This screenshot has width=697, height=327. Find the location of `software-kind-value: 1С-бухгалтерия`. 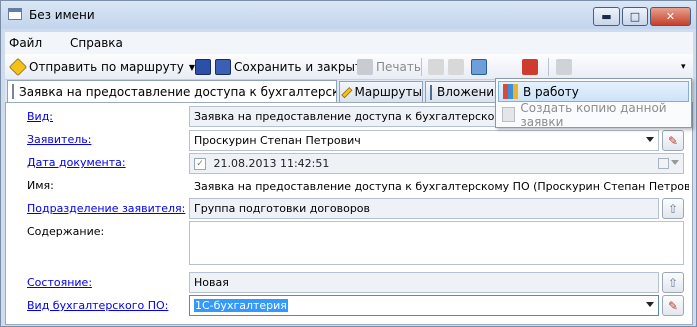

software-kind-value: 1С-бухгалтерия is located at coordinates (241, 305).